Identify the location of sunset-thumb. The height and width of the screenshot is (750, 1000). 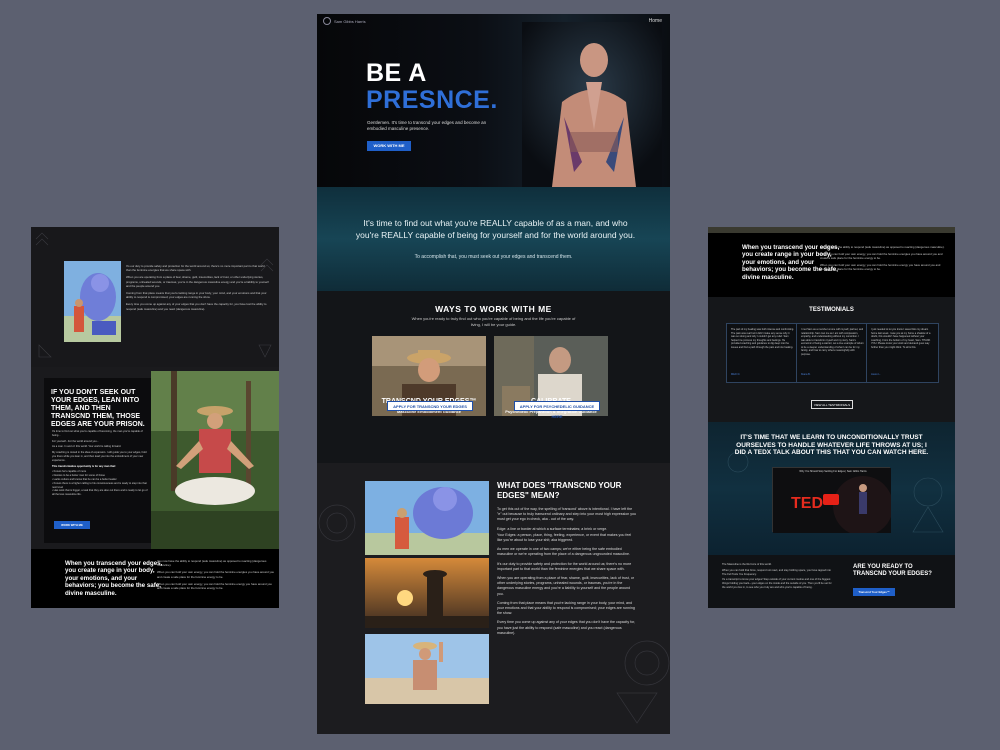
(427, 593).